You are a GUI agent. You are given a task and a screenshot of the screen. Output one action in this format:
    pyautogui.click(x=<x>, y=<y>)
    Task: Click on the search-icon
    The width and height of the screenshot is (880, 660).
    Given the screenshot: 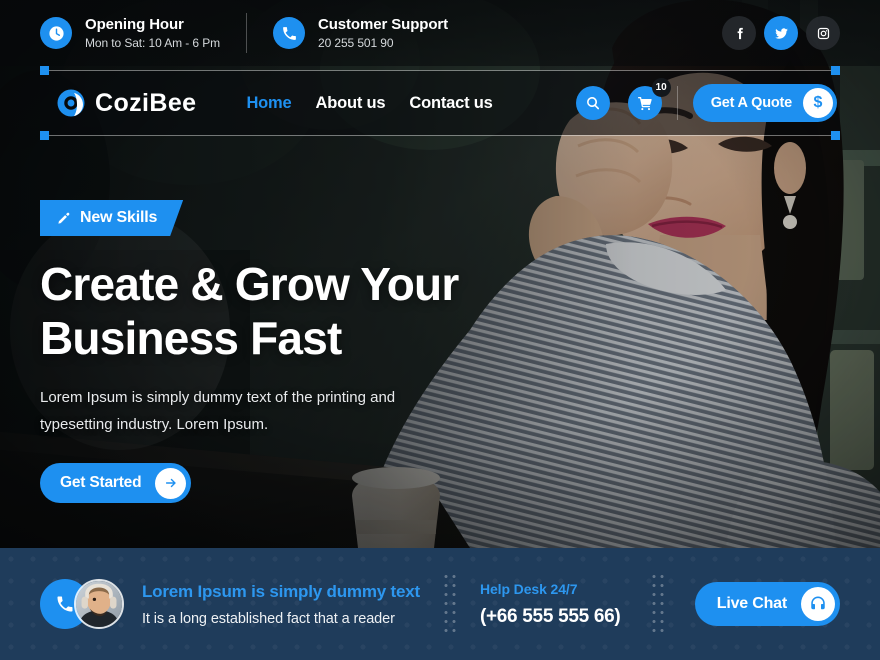 What is the action you would take?
    pyautogui.click(x=592, y=103)
    